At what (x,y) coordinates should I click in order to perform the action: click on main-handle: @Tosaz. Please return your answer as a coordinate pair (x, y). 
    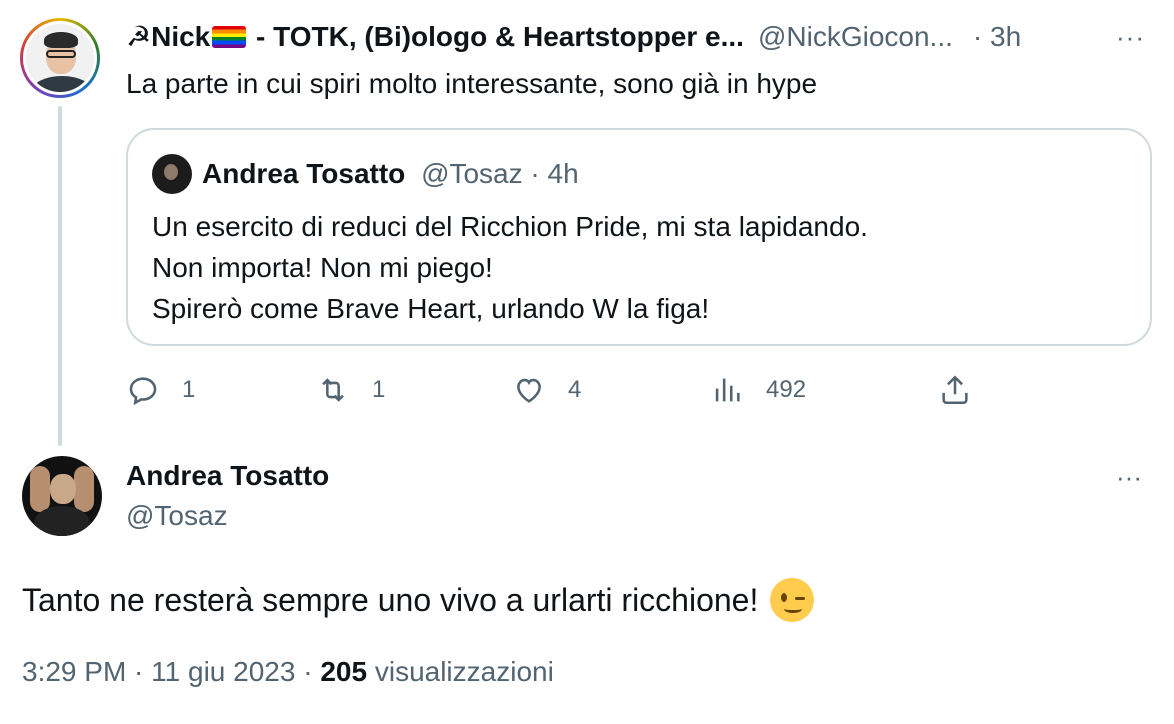
    Looking at the image, I should click on (177, 516).